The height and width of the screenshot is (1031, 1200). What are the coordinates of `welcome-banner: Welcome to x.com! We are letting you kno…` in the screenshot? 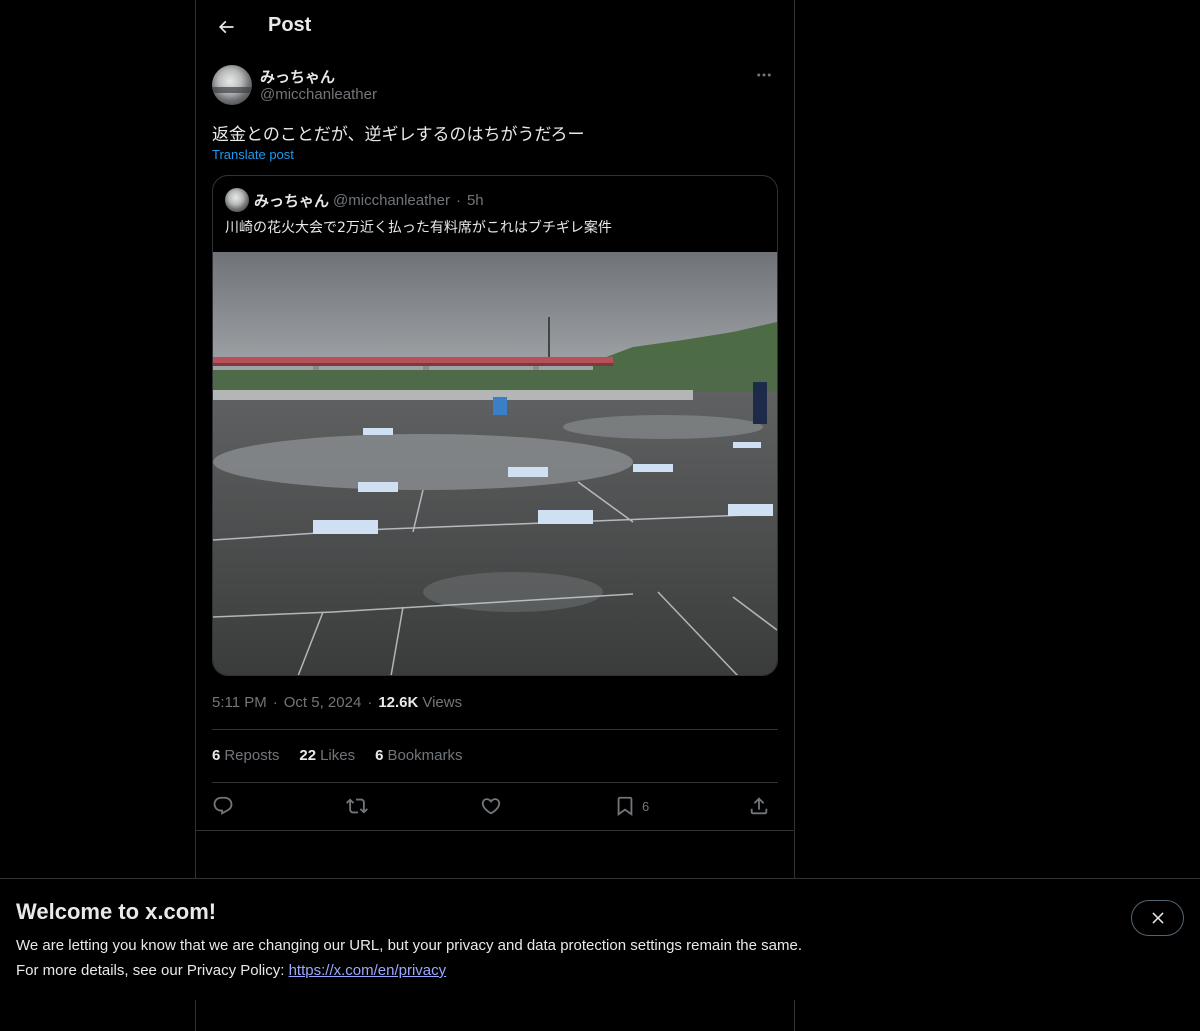 It's located at (600, 939).